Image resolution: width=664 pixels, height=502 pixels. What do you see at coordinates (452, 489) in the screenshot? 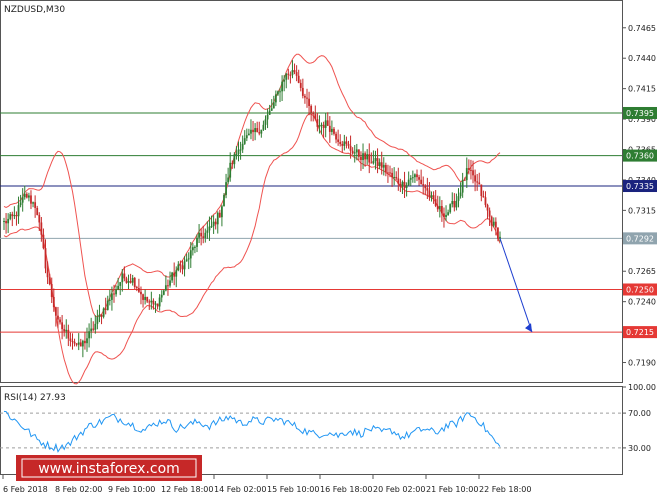
I see `time-tick-label: 21 Feb 10:00` at bounding box center [452, 489].